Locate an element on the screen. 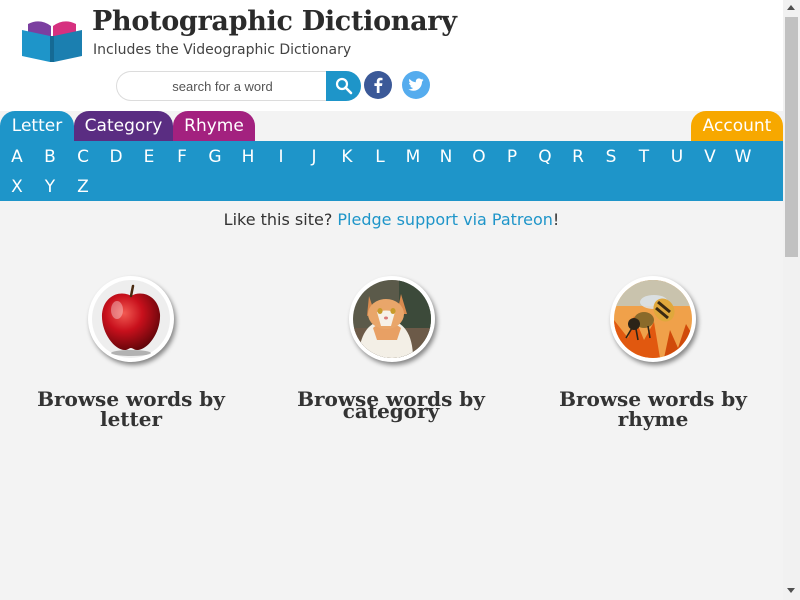  letter-link-s: S is located at coordinates (611, 157).